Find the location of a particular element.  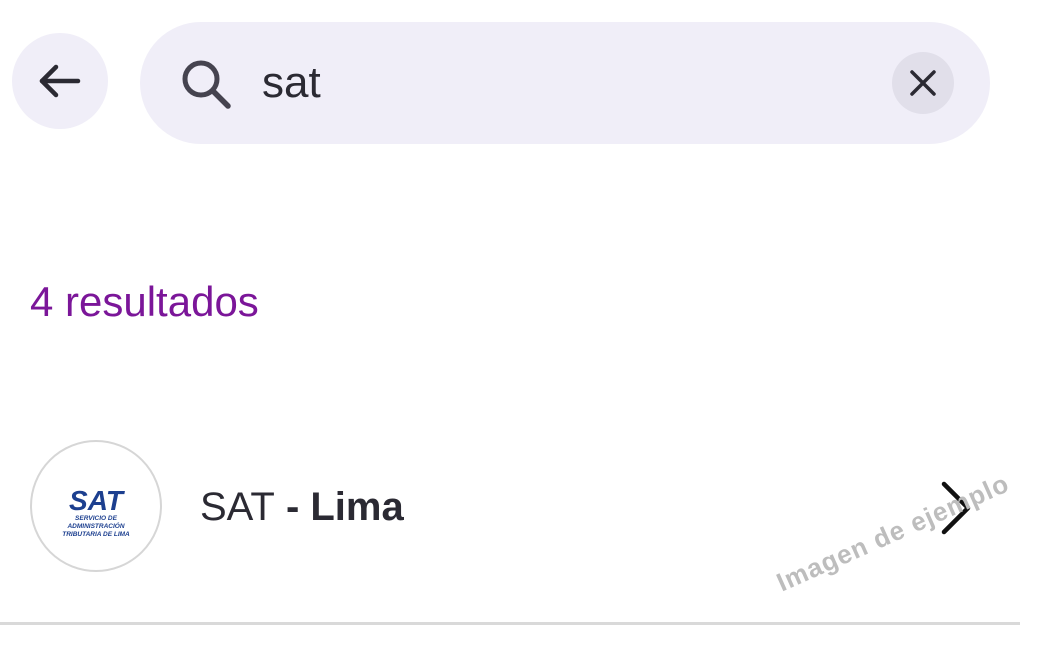

back-button is located at coordinates (60, 81).